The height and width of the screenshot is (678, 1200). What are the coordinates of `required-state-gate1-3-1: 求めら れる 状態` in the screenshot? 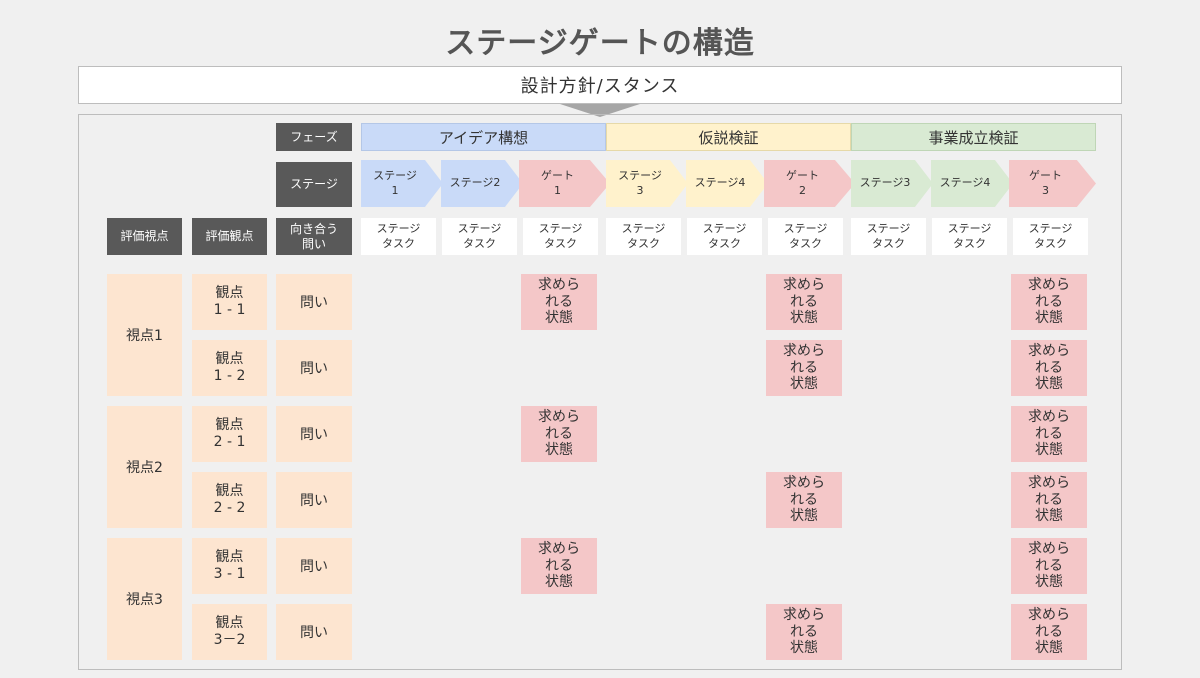 It's located at (559, 566).